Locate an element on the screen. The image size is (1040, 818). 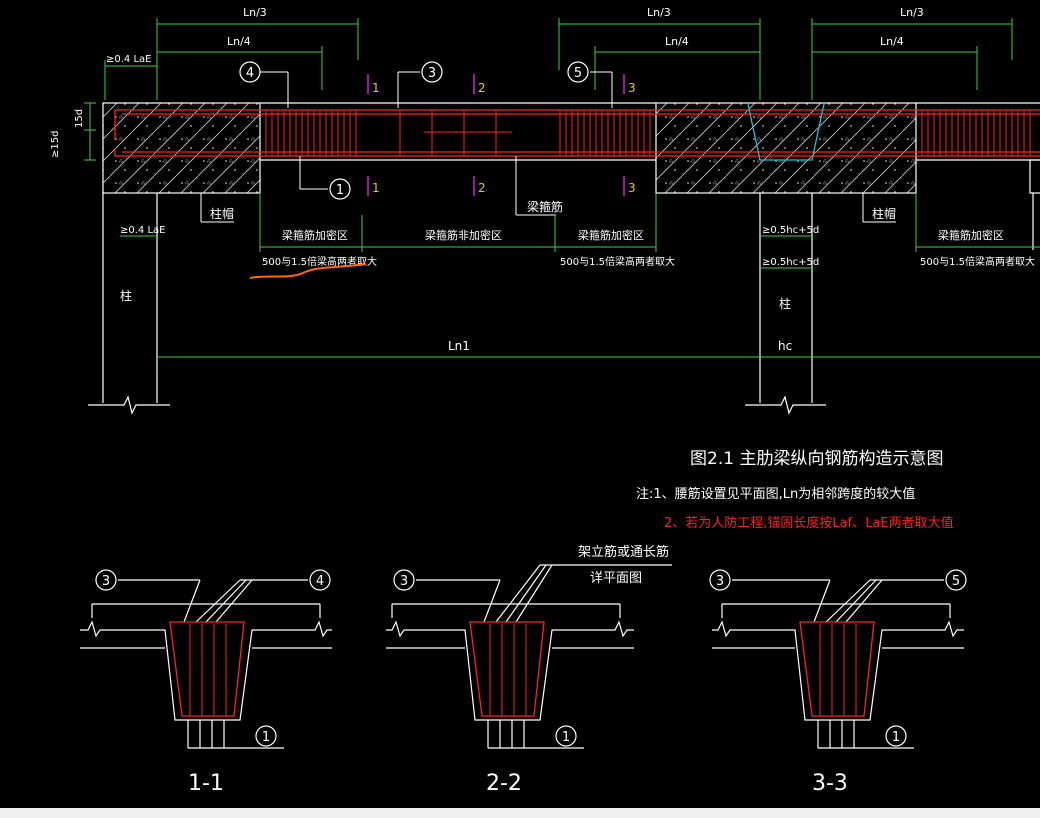
frame-bar-label-1: 架立筋或通长筋 is located at coordinates (623, 552).